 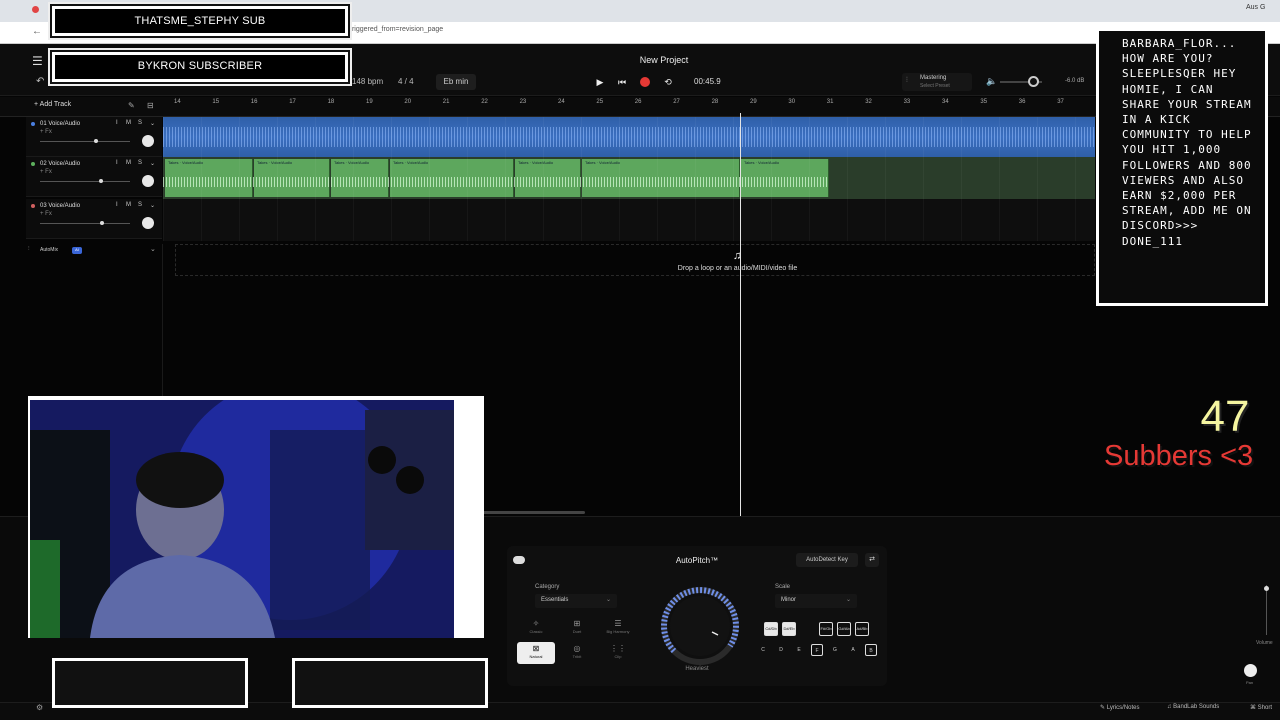 What do you see at coordinates (369, 102) in the screenshot?
I see `ruler-tick: 19` at bounding box center [369, 102].